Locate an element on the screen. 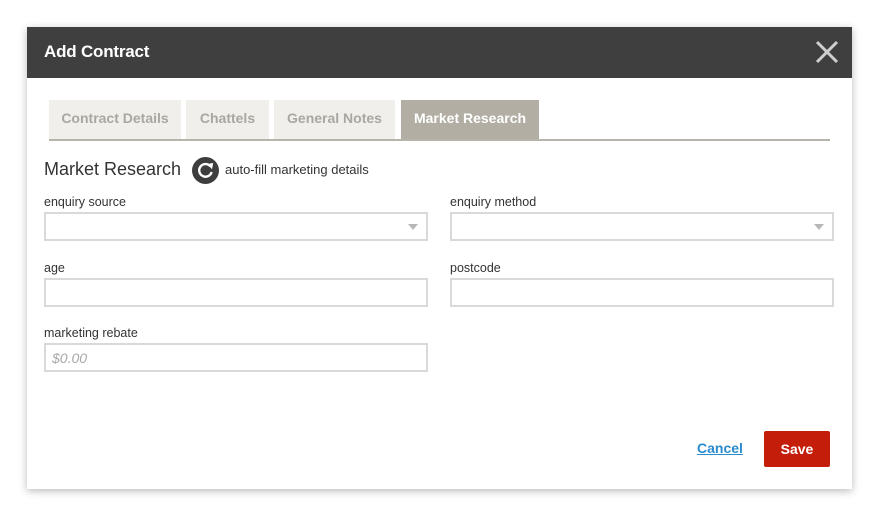 Image resolution: width=879 pixels, height=516 pixels. refresh-icon is located at coordinates (205, 170).